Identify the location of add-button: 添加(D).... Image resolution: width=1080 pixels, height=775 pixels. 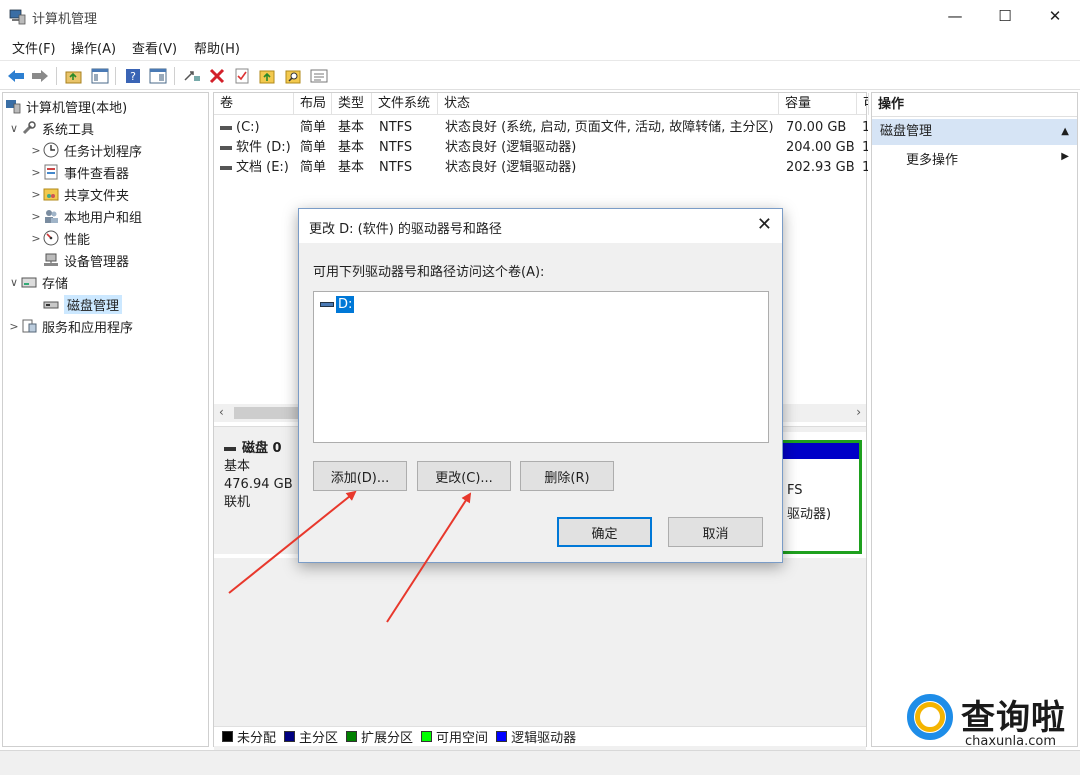
(360, 476).